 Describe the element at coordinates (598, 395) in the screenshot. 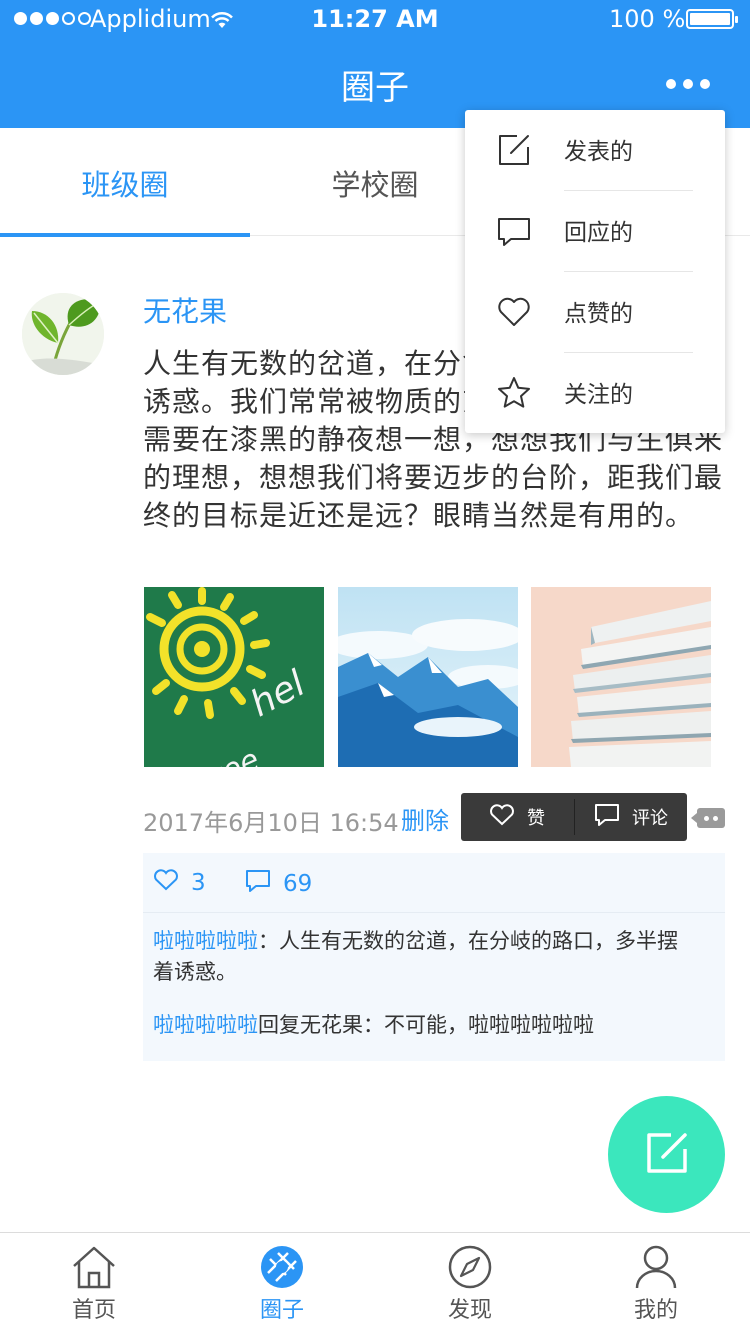

I see `menu-item-label: 关注的` at that location.